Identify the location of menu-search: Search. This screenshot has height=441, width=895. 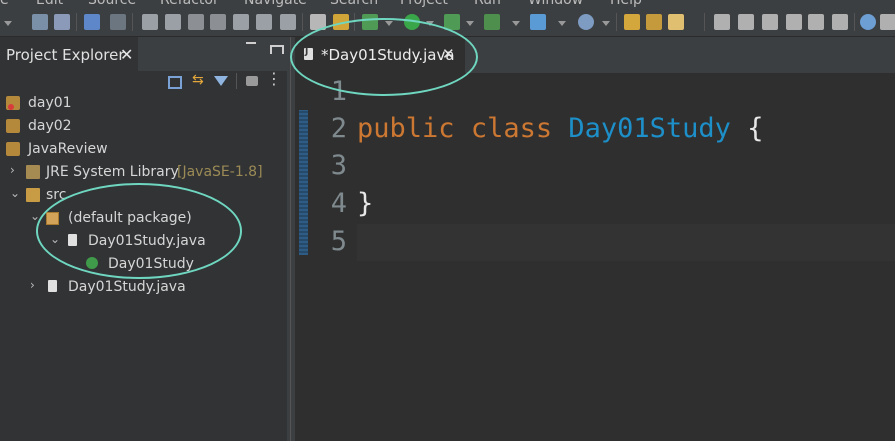
(354, 4).